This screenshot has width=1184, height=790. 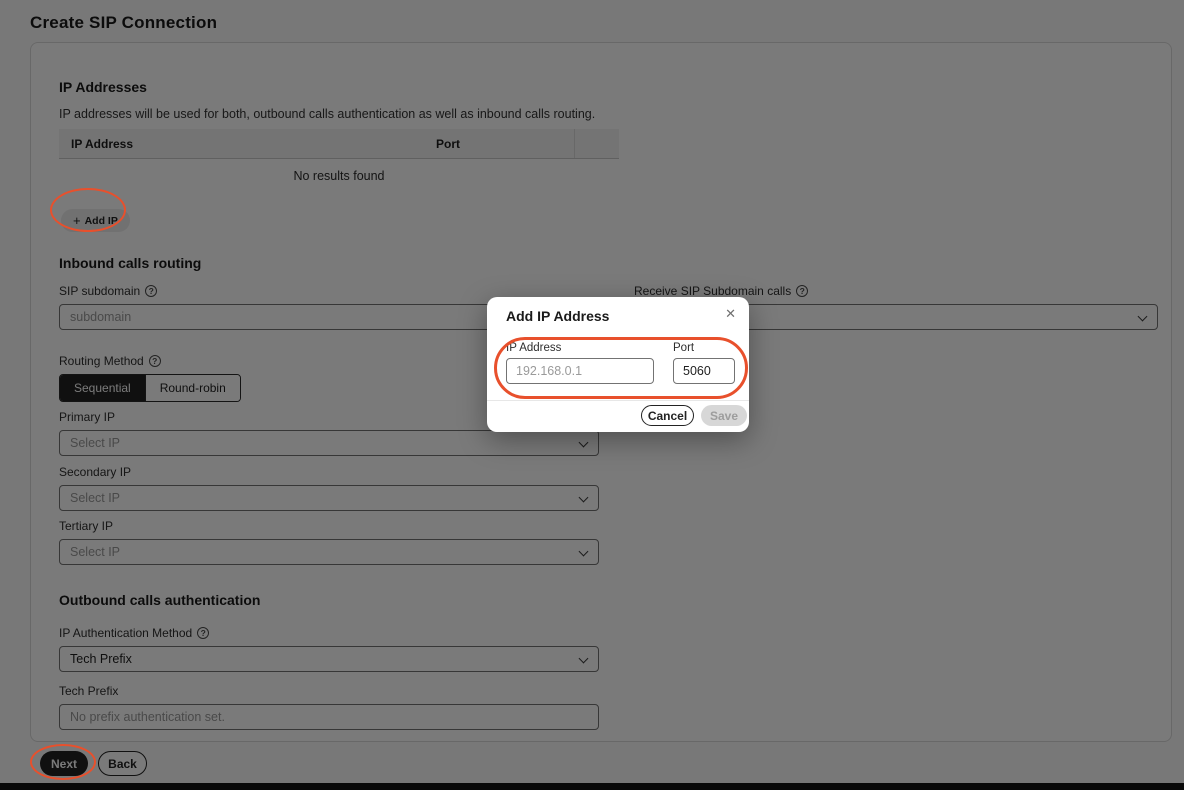 I want to click on modal-port-input, so click(x=704, y=371).